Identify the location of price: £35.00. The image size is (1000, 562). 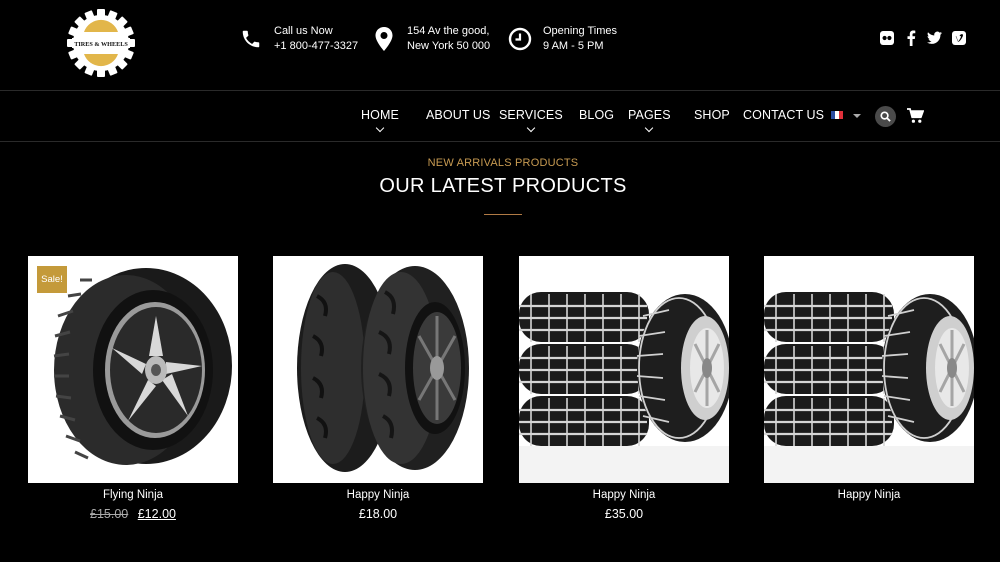
(624, 514).